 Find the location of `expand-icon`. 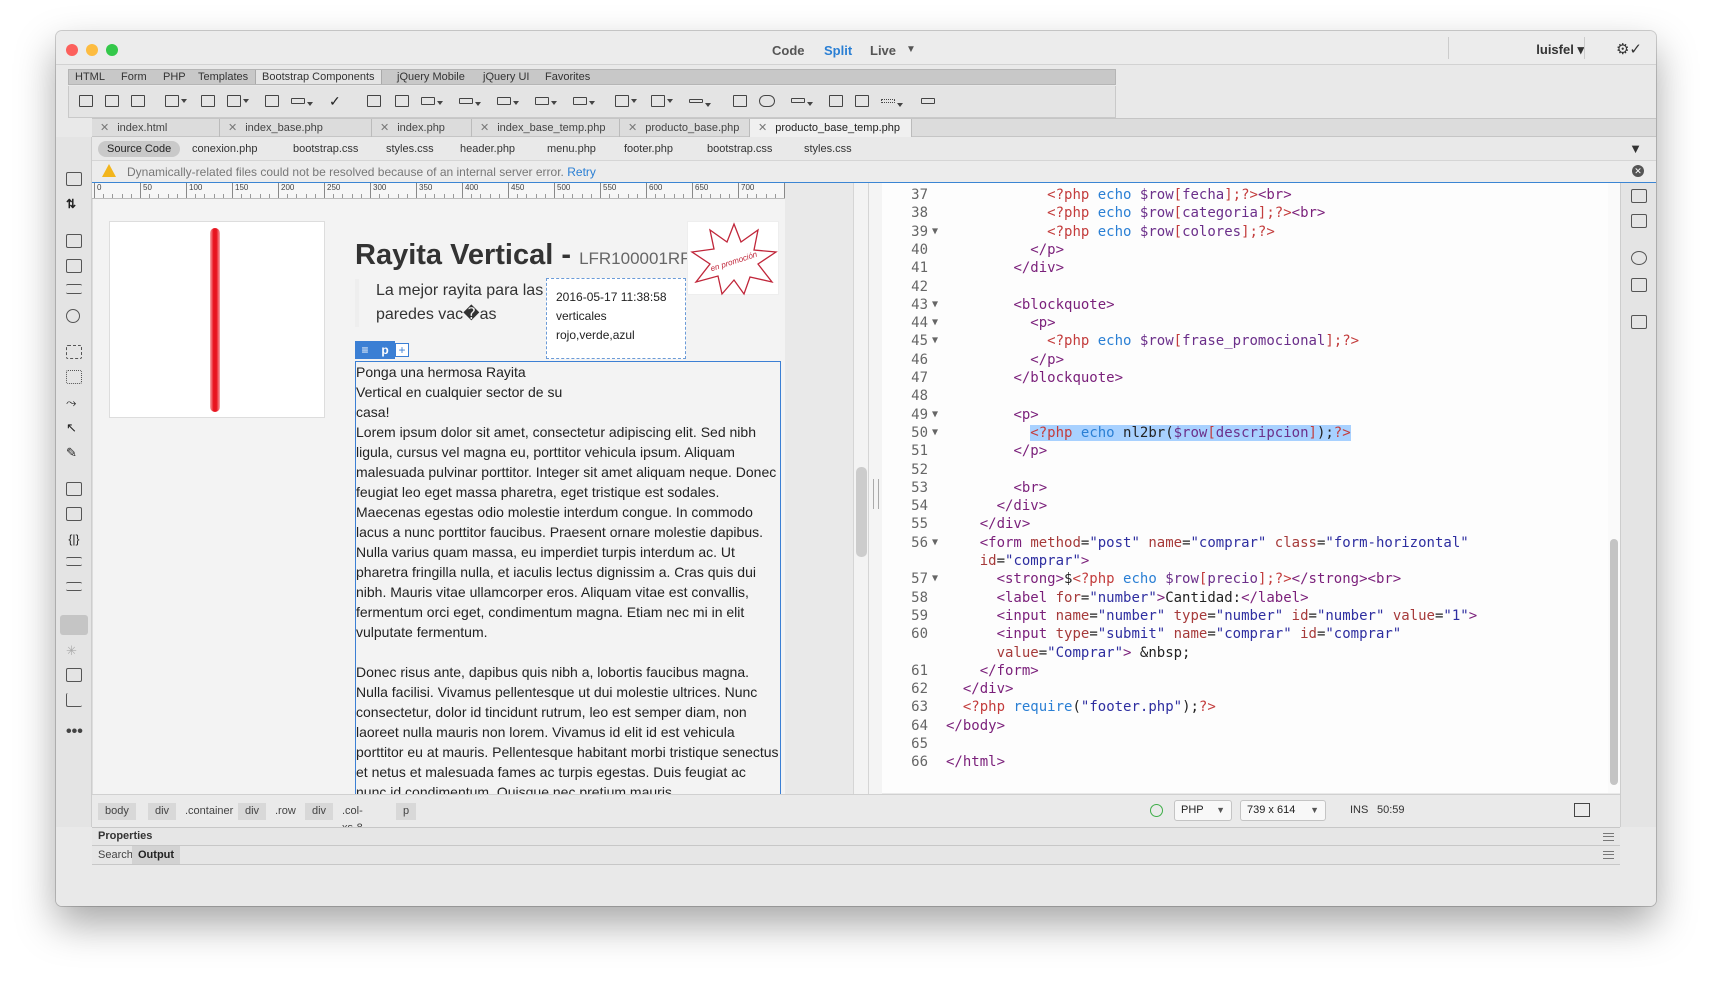

expand-icon is located at coordinates (74, 352).